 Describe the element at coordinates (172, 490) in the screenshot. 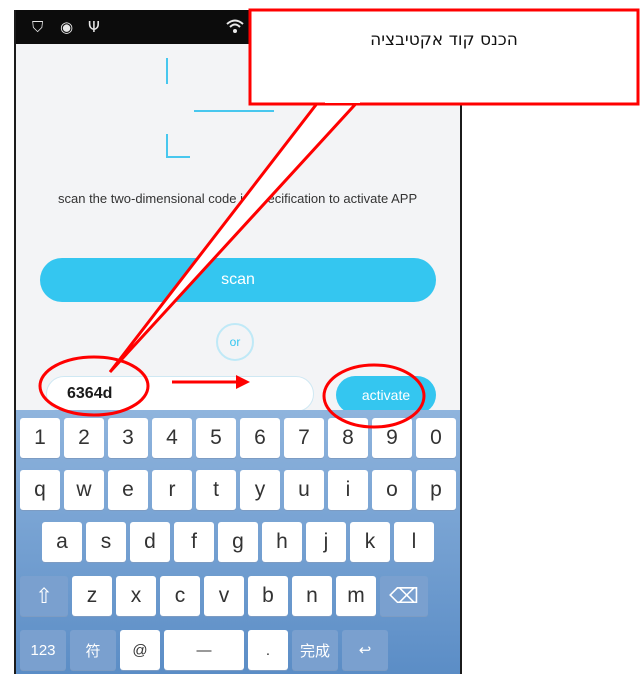

I see `key-1-3: r` at that location.